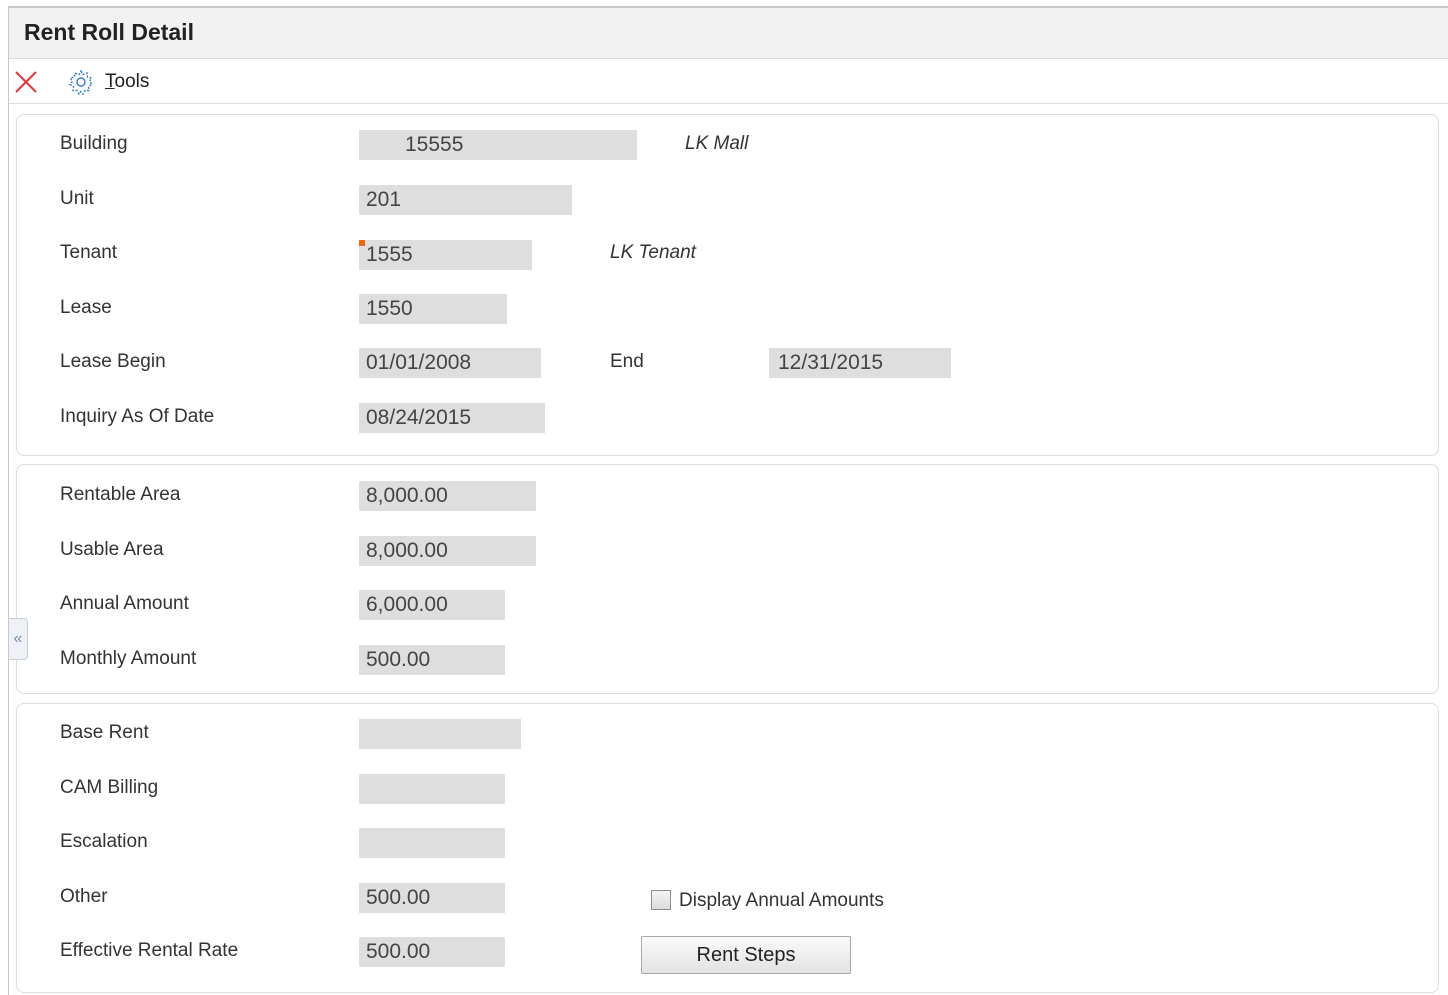 The height and width of the screenshot is (995, 1448). What do you see at coordinates (432, 843) in the screenshot?
I see `escalation-field` at bounding box center [432, 843].